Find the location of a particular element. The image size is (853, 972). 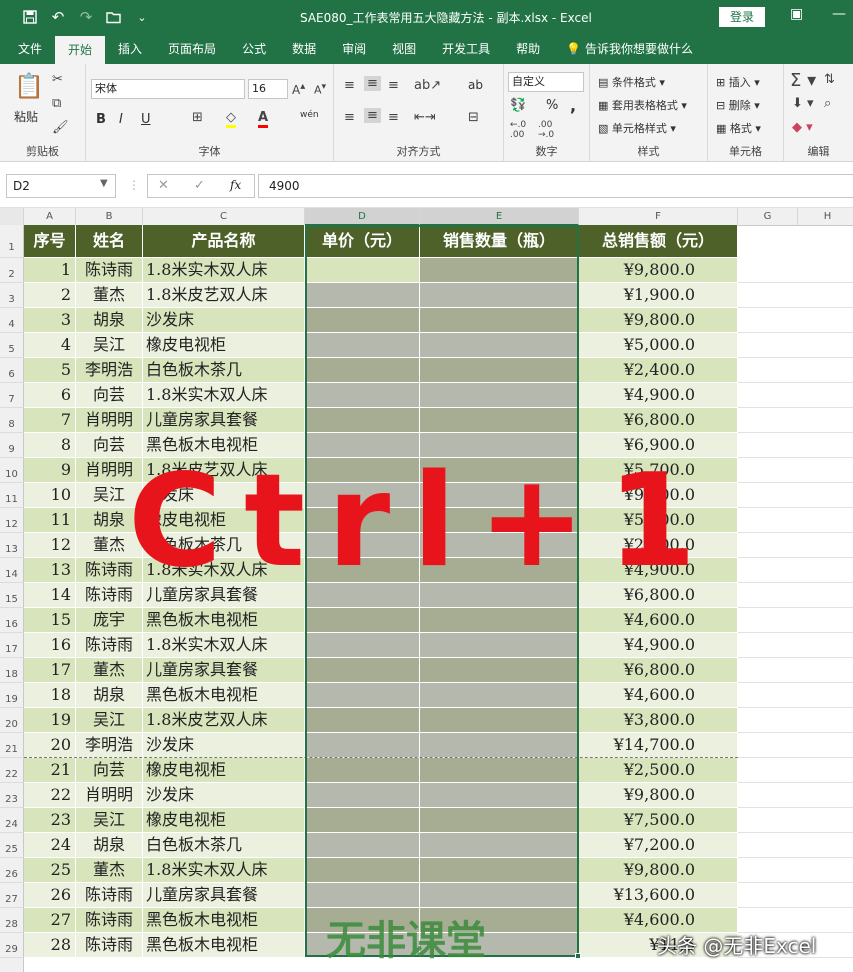

delete-cells-button: ⊟ 删除 ▾ is located at coordinates (738, 105).